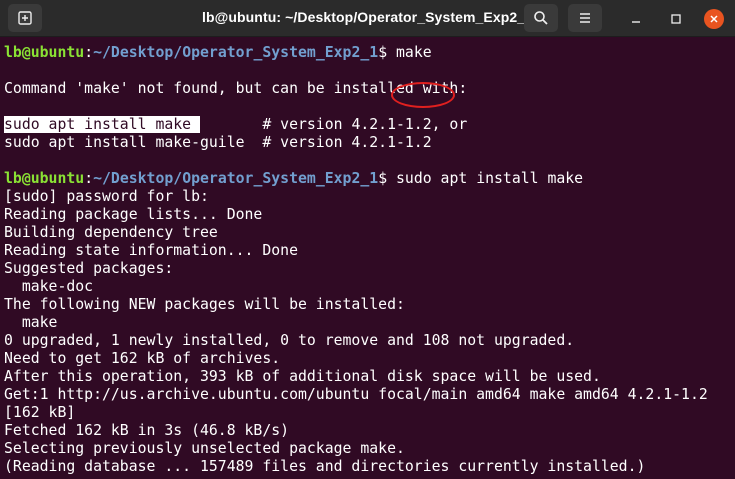 The image size is (735, 479). I want to click on prompt-command: sudo apt install make, so click(490, 178).